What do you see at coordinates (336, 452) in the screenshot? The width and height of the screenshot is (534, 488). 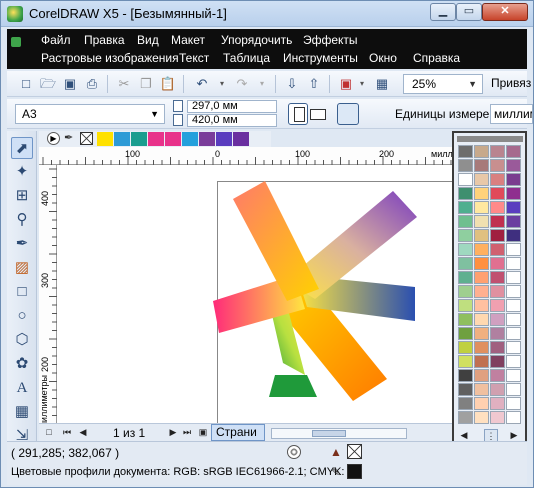 I see `fill-bucket-icon: ▲` at bounding box center [336, 452].